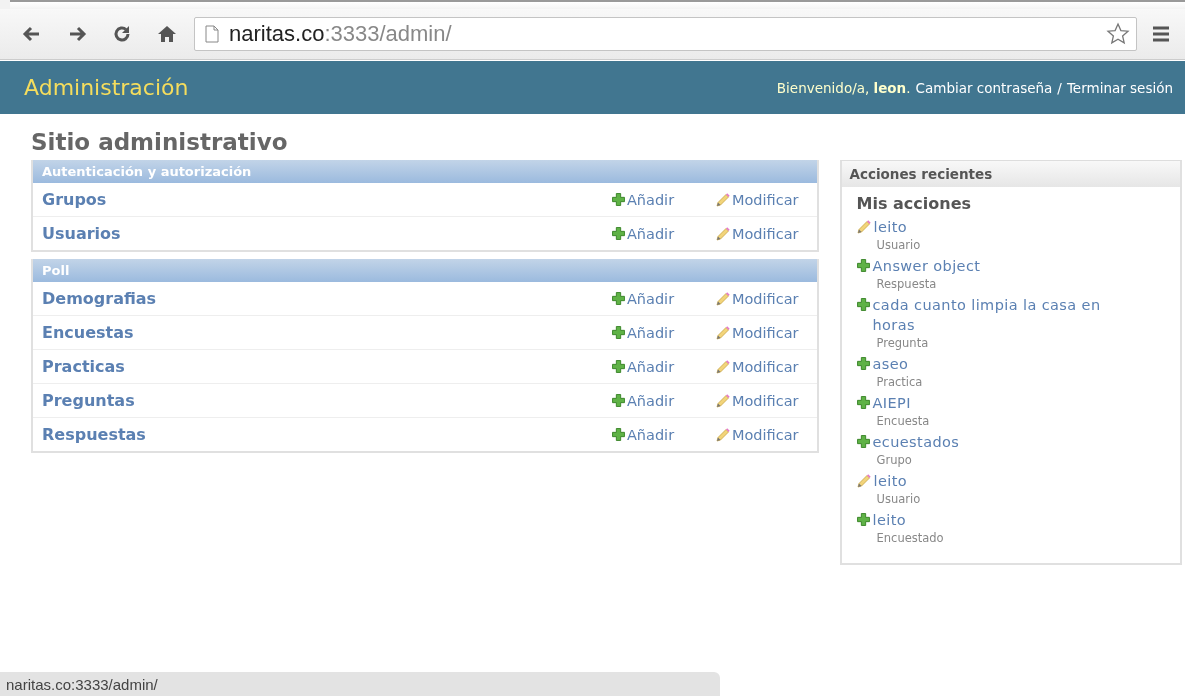  Describe the element at coordinates (902, 343) in the screenshot. I see `object-type: Pregunta` at that location.